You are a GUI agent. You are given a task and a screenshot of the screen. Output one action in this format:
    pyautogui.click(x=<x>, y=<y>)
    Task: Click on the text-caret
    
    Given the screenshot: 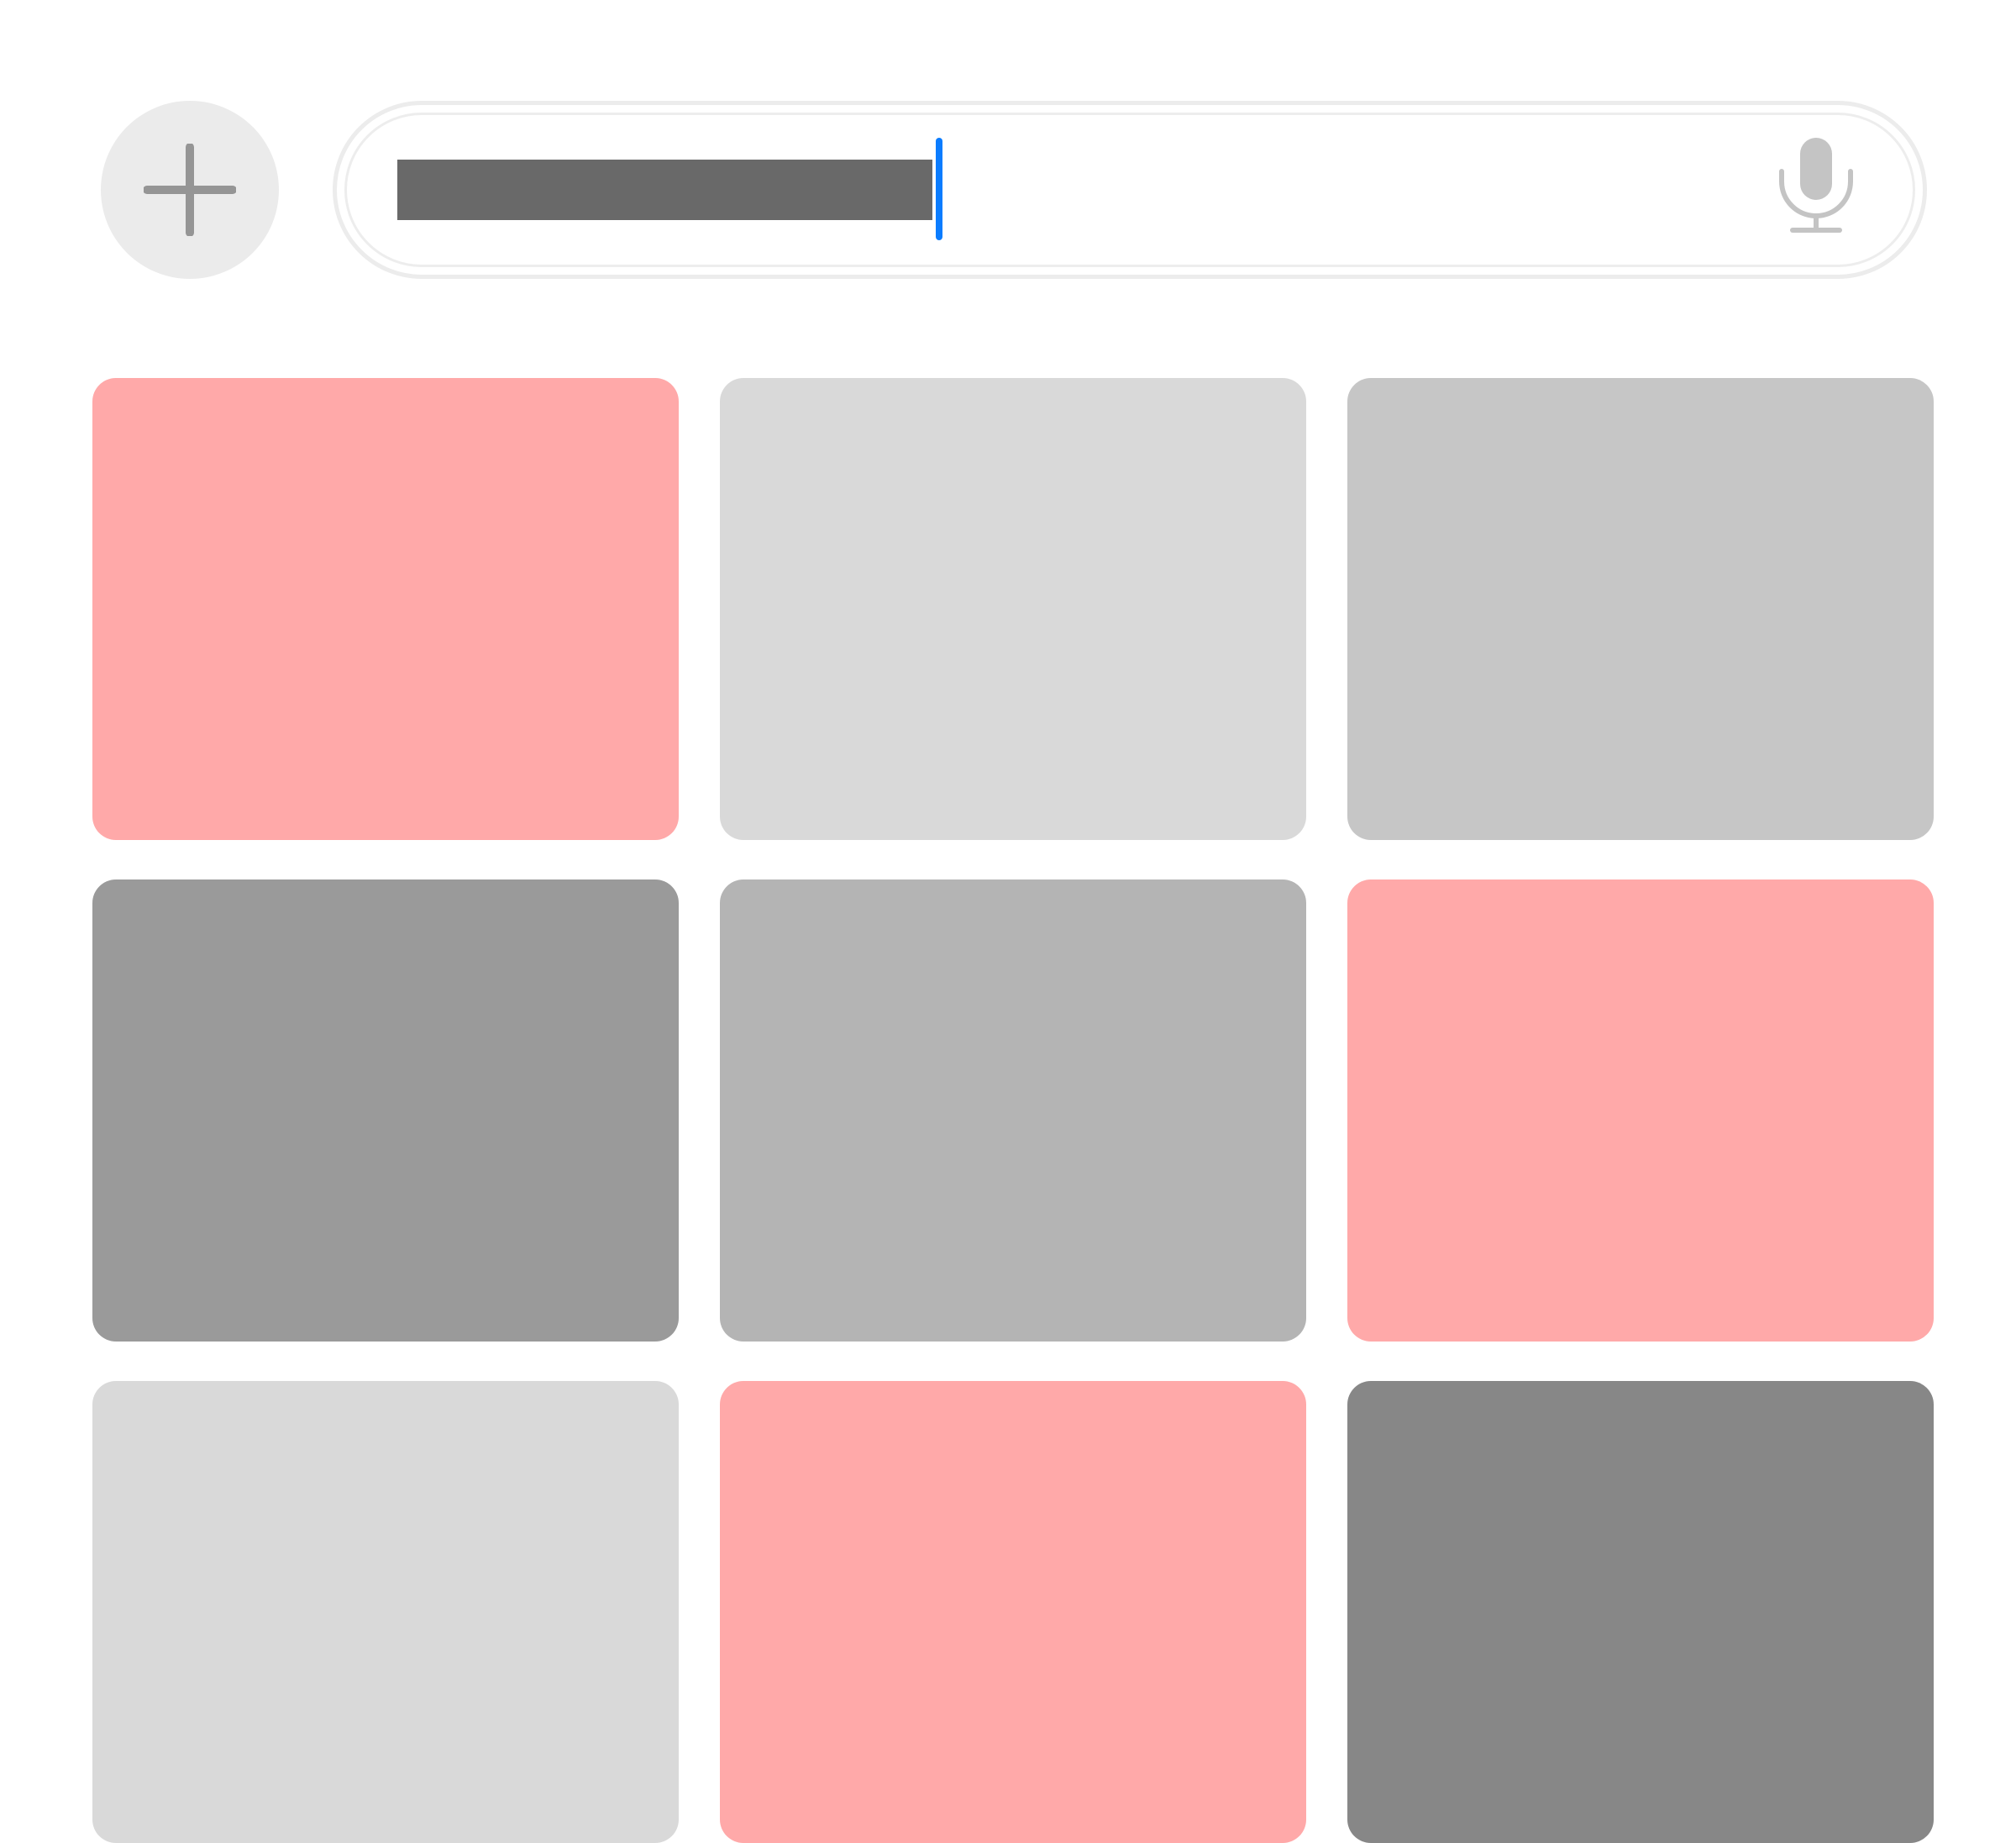 What is the action you would take?
    pyautogui.click(x=939, y=189)
    